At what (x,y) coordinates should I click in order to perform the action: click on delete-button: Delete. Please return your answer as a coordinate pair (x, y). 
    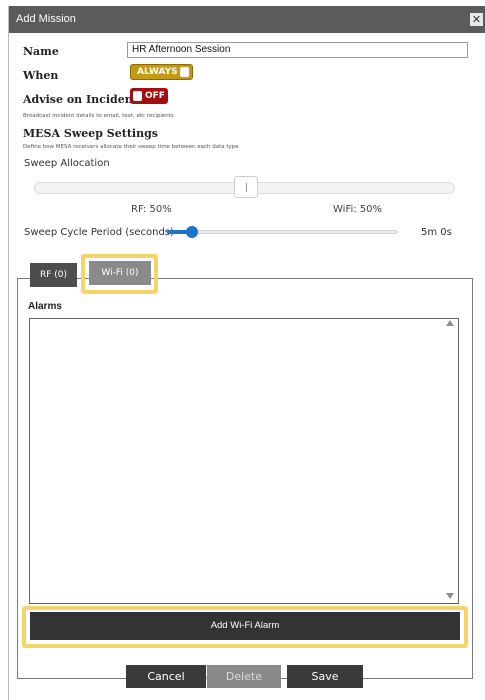
    Looking at the image, I should click on (244, 676).